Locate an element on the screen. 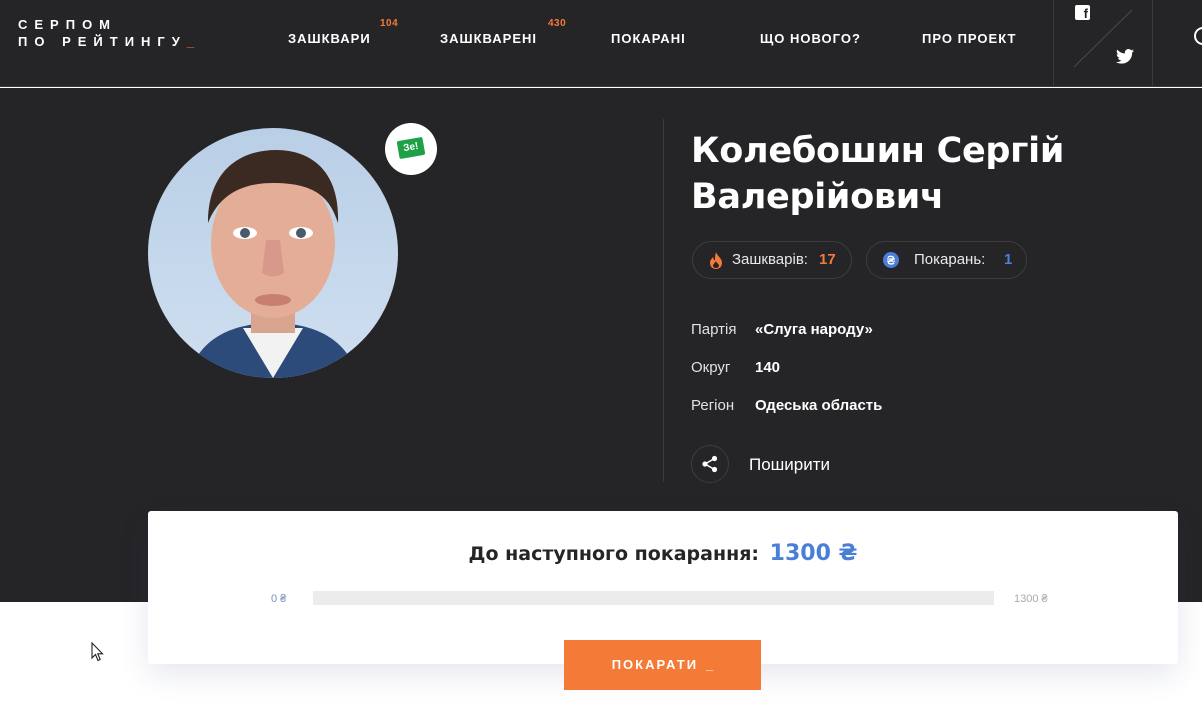 Image resolution: width=1202 pixels, height=711 pixels. nav-zashkvareni: ЗАШКВАРЕНІ is located at coordinates (488, 38).